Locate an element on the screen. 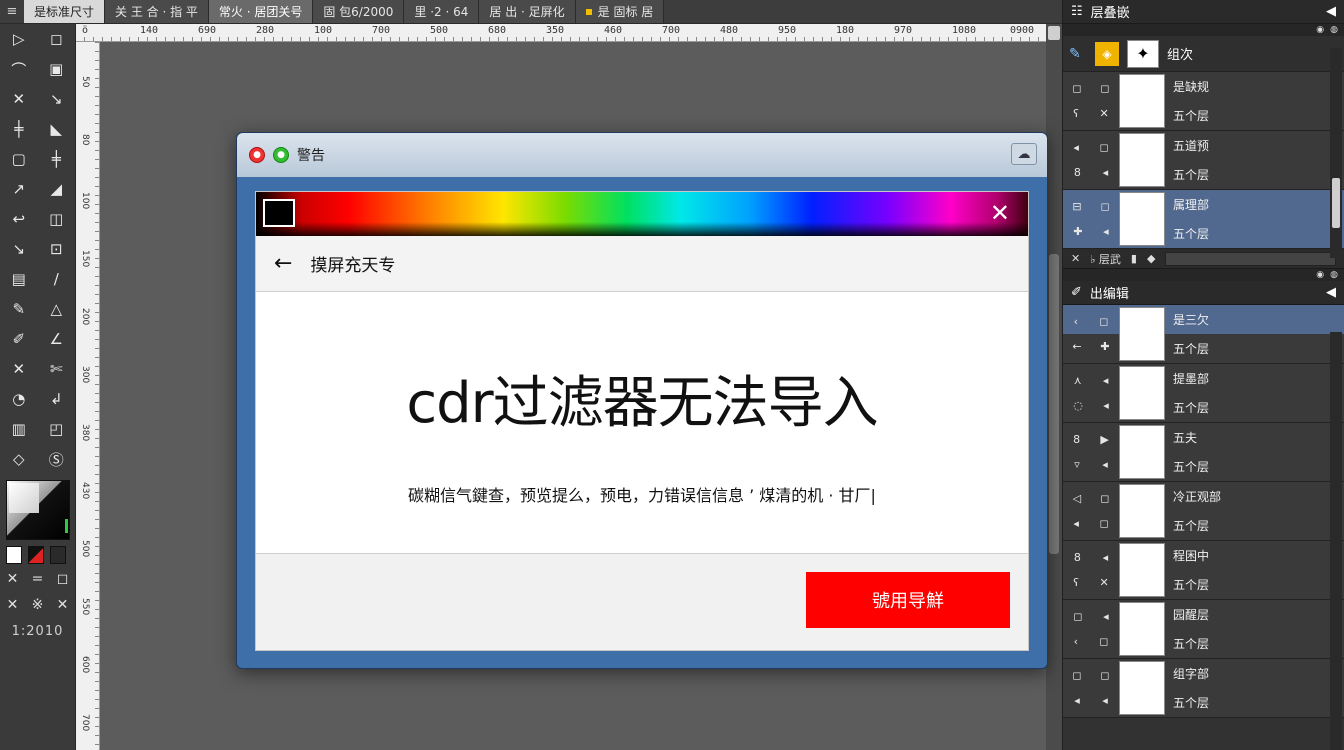  layer-toolbar-icon: ▮ is located at coordinates (1134, 258).